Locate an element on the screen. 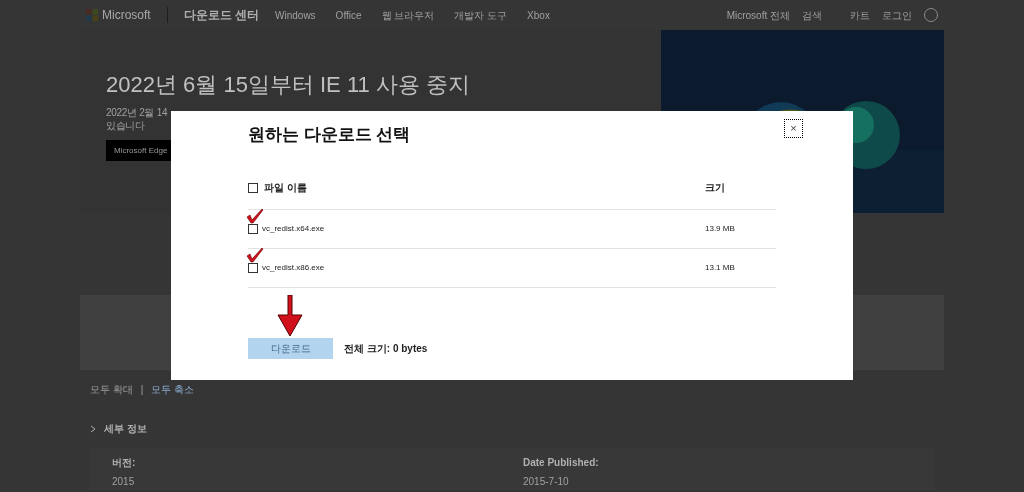  column-header: 크기 is located at coordinates (715, 188).